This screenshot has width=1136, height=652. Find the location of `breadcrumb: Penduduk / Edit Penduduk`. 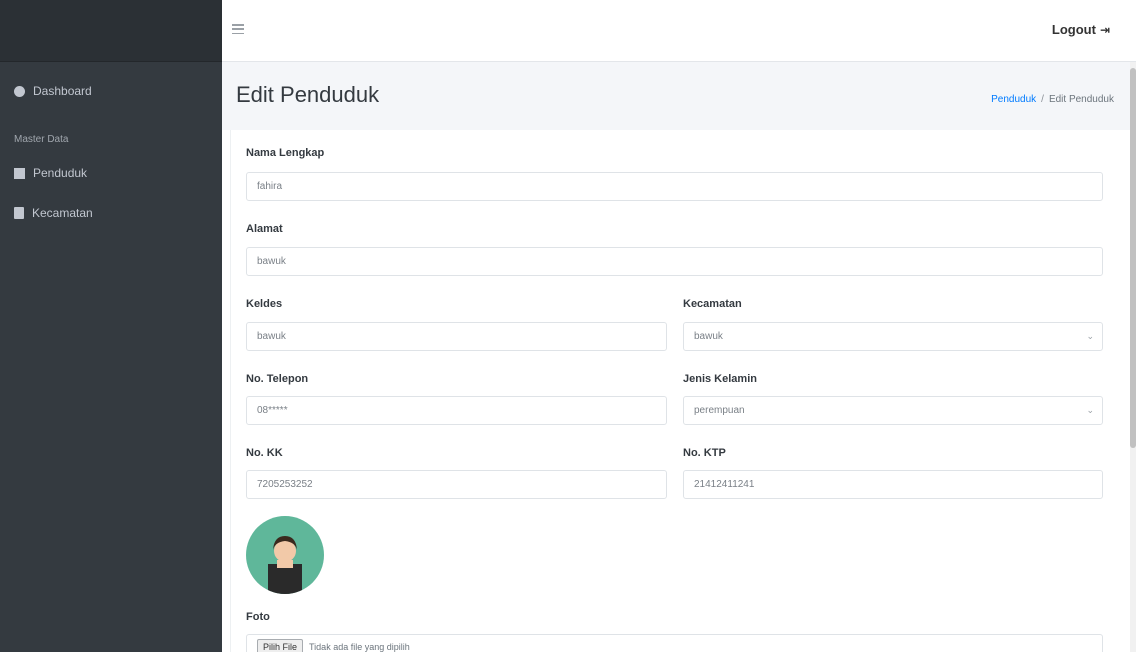

breadcrumb: Penduduk / Edit Penduduk is located at coordinates (1052, 99).